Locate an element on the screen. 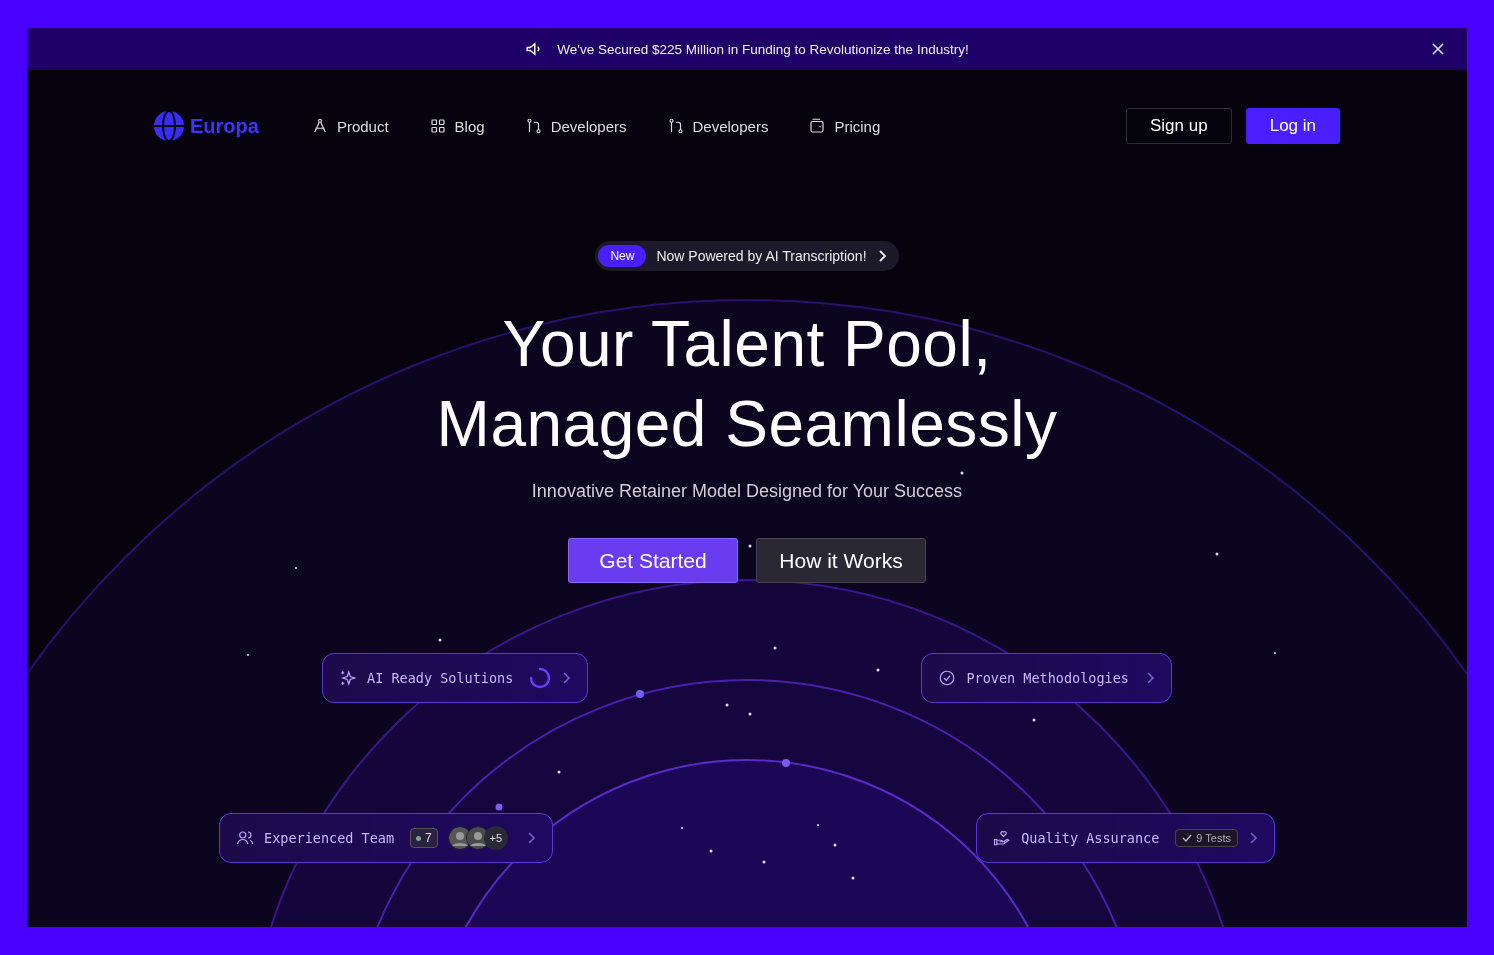 This screenshot has width=1494, height=955. more-avatars-count: +5 is located at coordinates (495, 838).